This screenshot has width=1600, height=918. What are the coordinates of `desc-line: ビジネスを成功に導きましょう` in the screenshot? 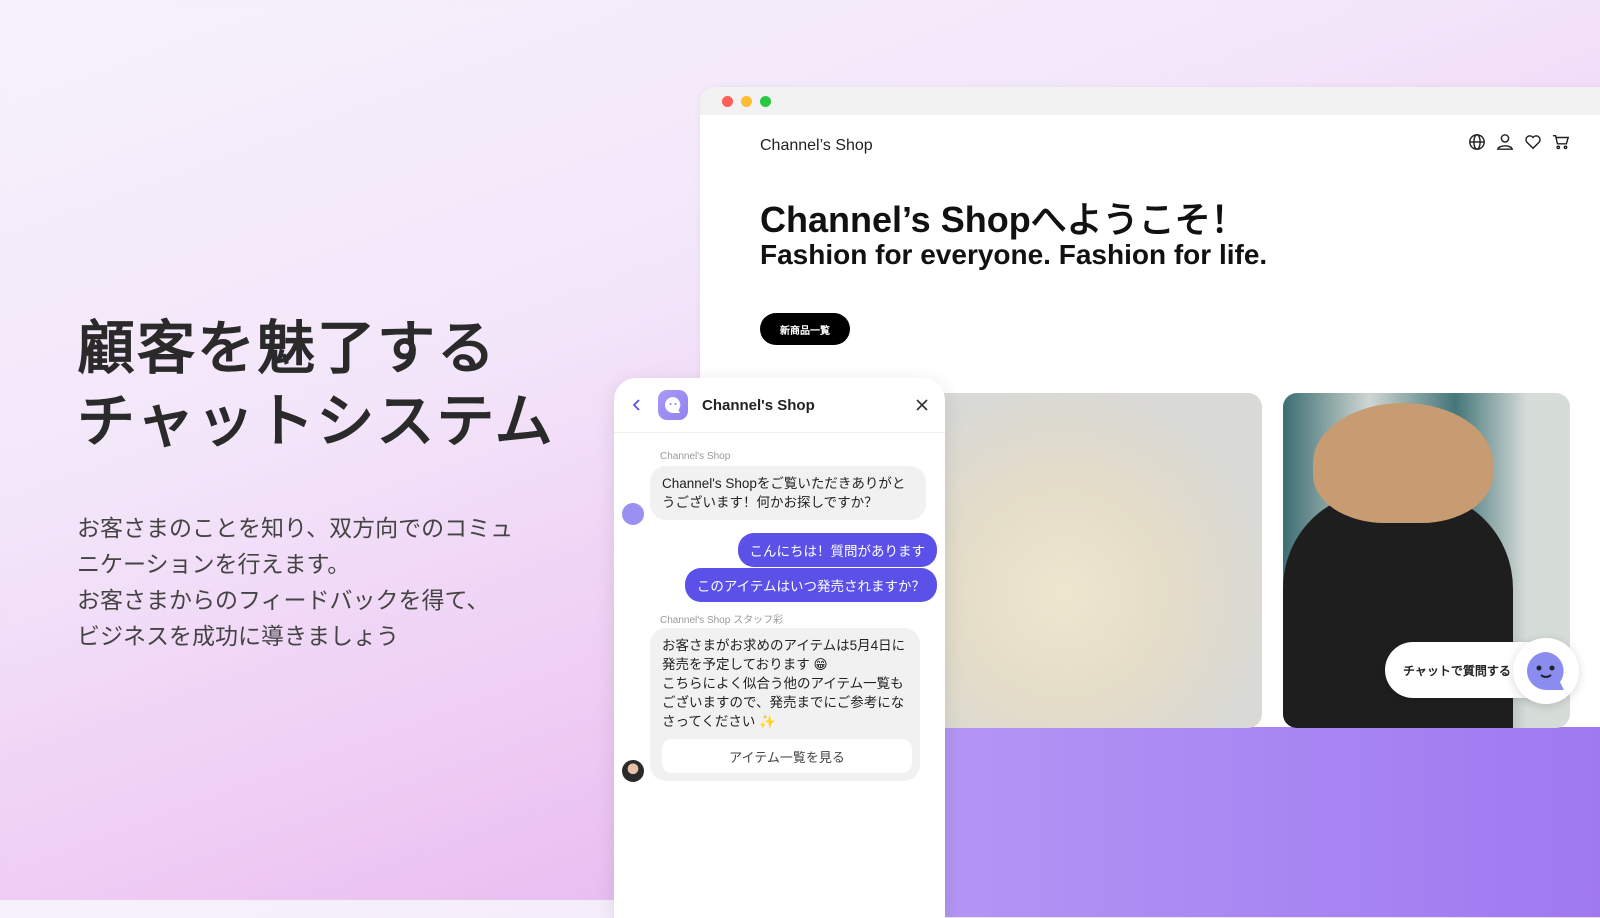 It's located at (238, 636).